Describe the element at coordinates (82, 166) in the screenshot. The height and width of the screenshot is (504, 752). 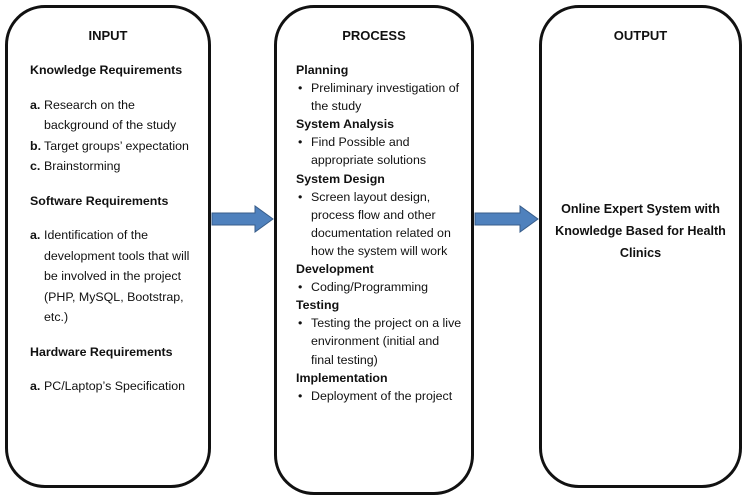
I see `list-text: Brainstorming` at that location.